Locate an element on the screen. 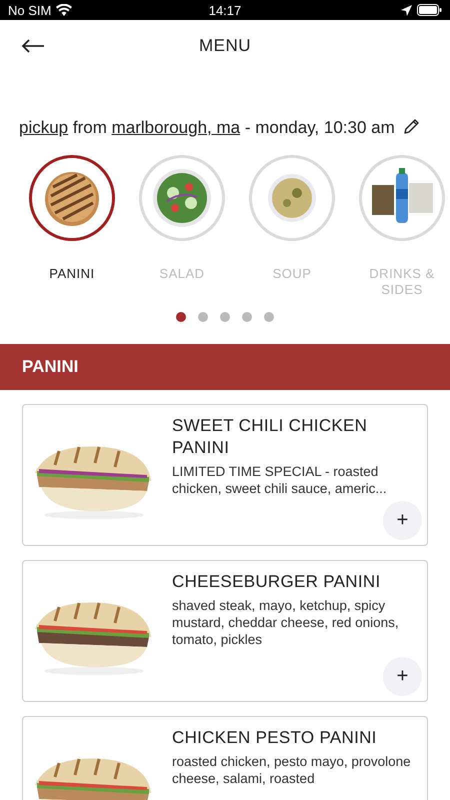  wifi-icon is located at coordinates (64, 10).